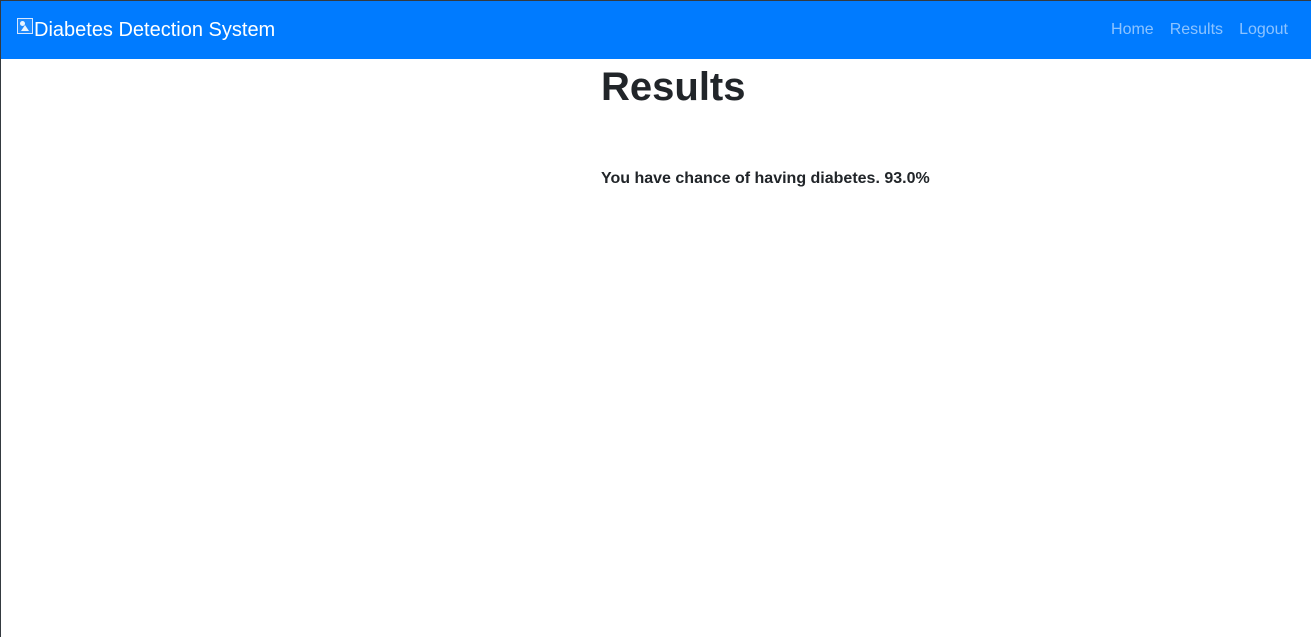 The width and height of the screenshot is (1311, 637). Describe the element at coordinates (673, 87) in the screenshot. I see `page-title: Results` at that location.